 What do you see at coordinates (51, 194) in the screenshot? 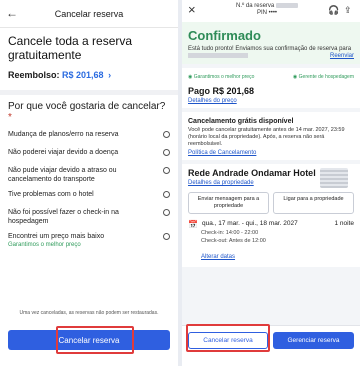
I see `reason-label: Tive problemas com o hotel` at bounding box center [51, 194].